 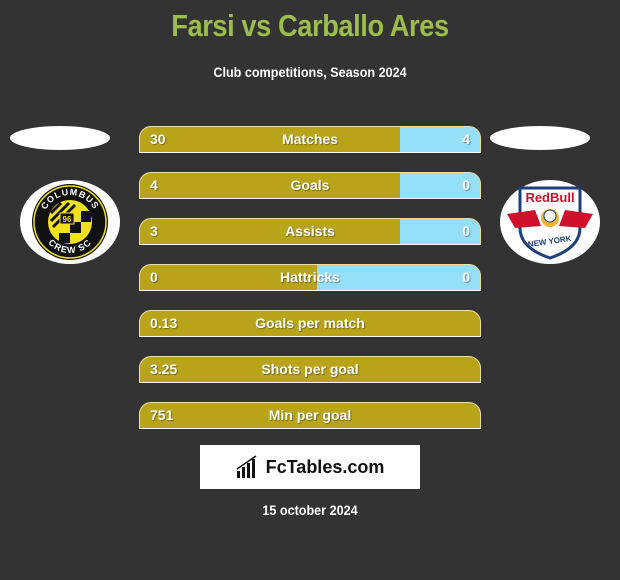 I want to click on left-value: 751, so click(x=162, y=415).